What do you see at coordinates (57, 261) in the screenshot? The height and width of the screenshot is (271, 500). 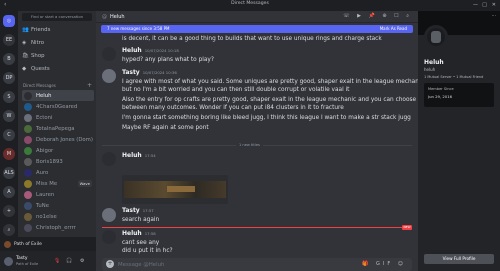 I see `mic-muted-icon: 🎙` at bounding box center [57, 261].